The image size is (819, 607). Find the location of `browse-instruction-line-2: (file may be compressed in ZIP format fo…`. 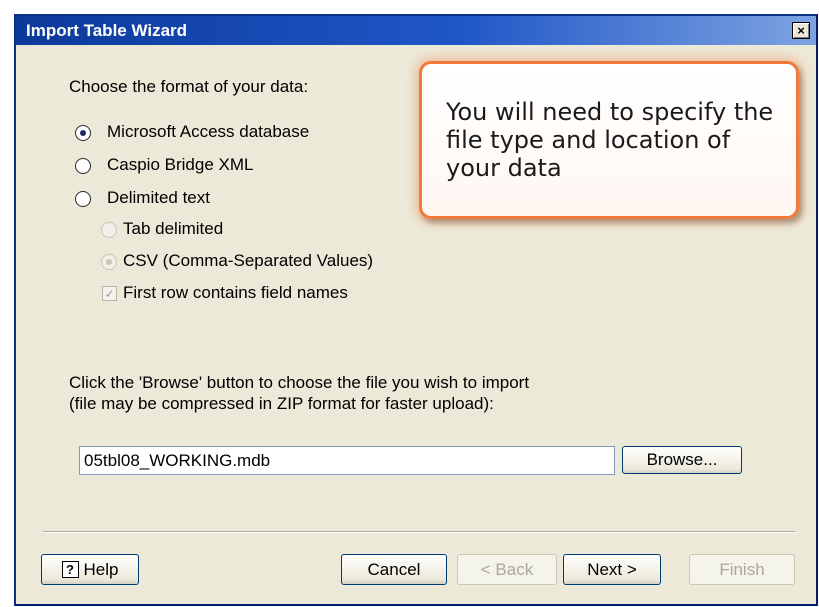

browse-instruction-line-2: (file may be compressed in ZIP format fo… is located at coordinates (281, 403).